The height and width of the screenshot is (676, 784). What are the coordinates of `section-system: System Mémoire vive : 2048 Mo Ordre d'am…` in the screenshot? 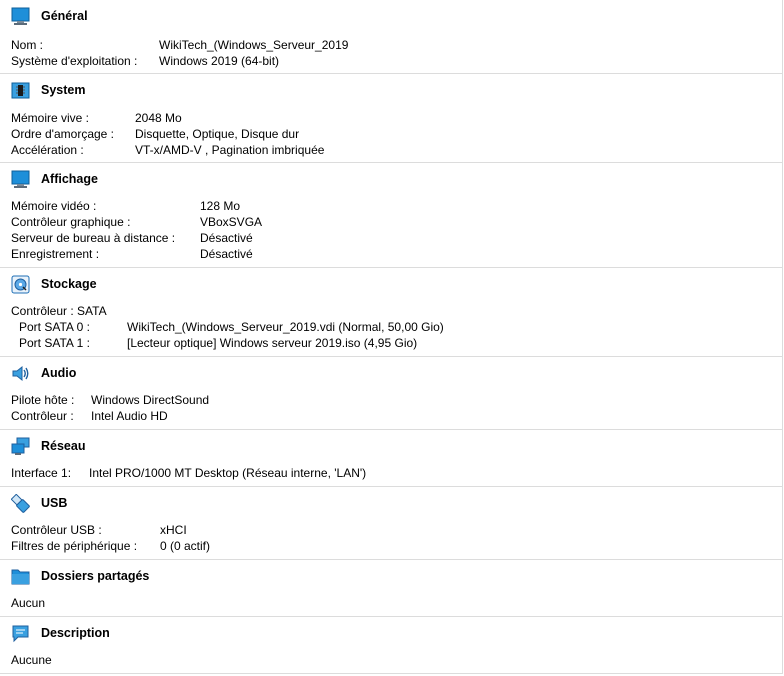 It's located at (391, 118).